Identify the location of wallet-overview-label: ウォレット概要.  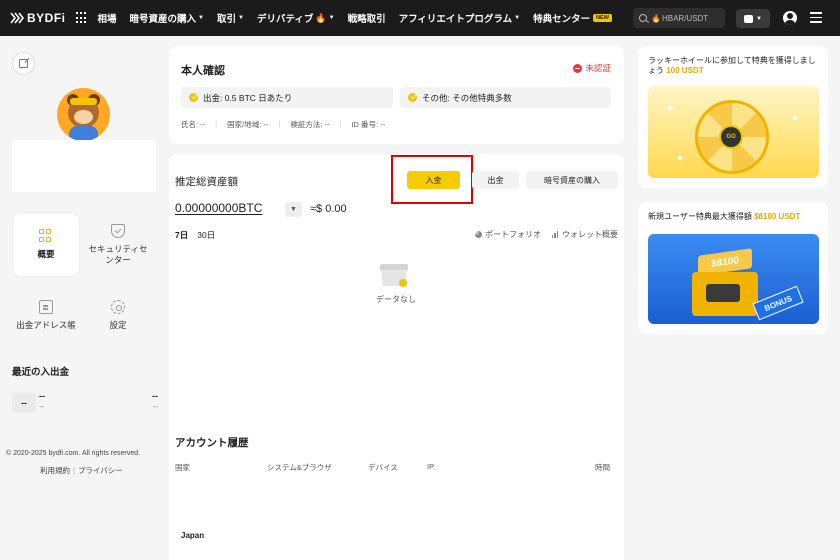
(590, 234).